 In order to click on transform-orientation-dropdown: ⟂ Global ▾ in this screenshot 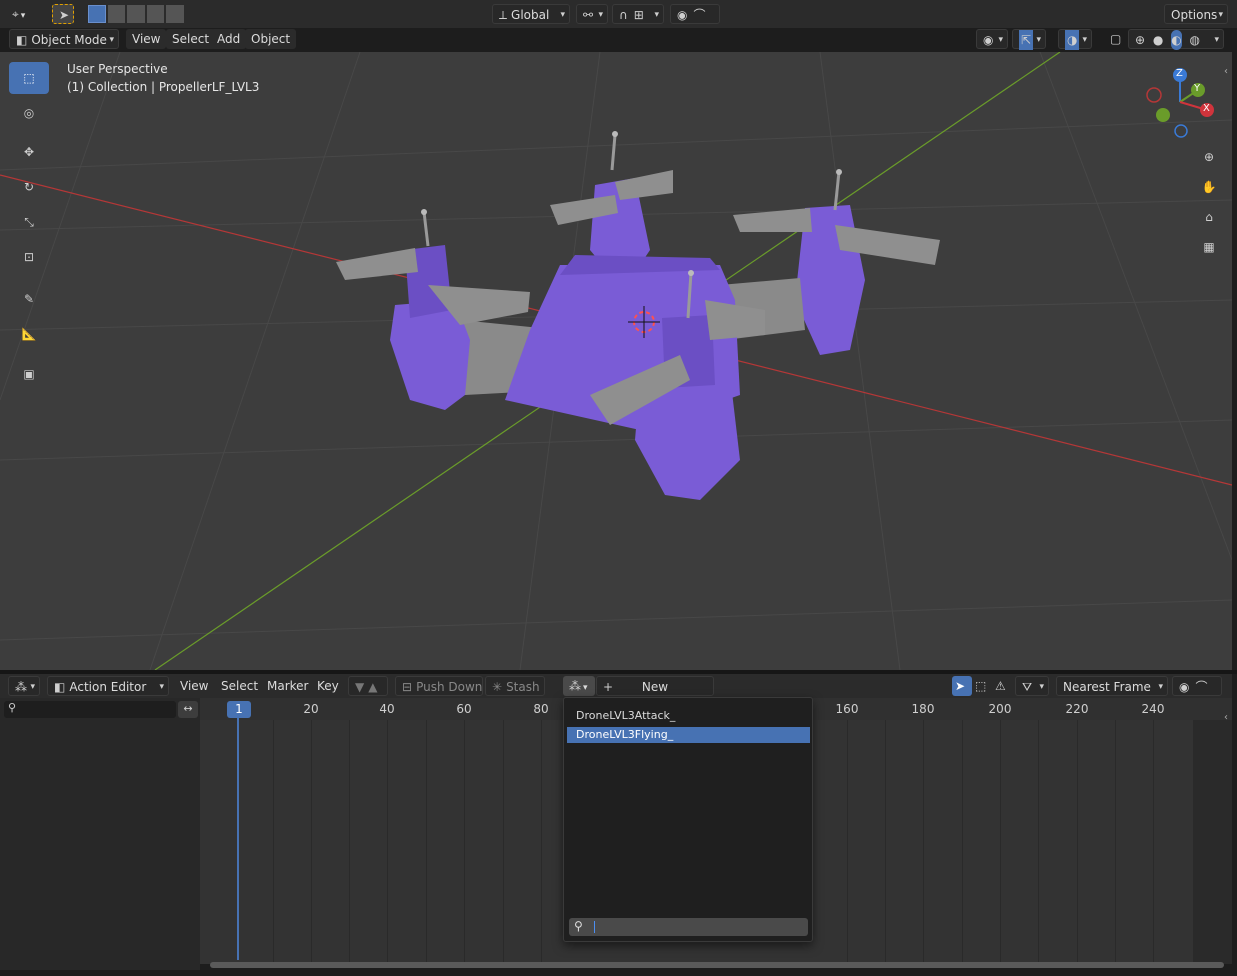, I will do `click(531, 14)`.